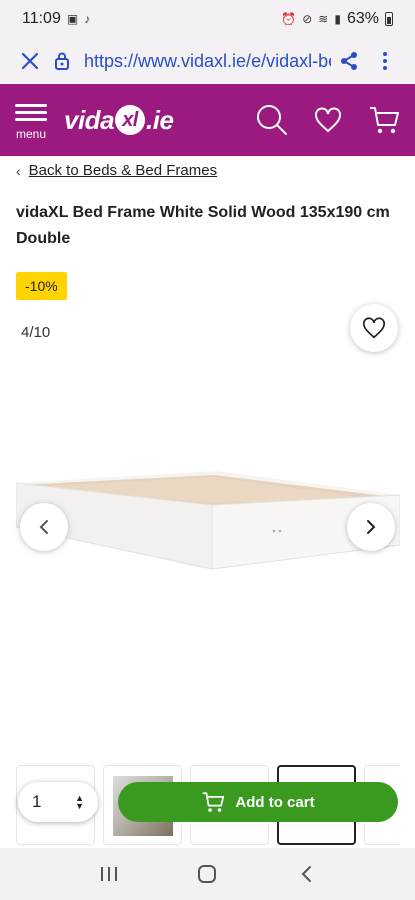  Describe the element at coordinates (337, 19) in the screenshot. I see `signal-icon: ▮` at that location.